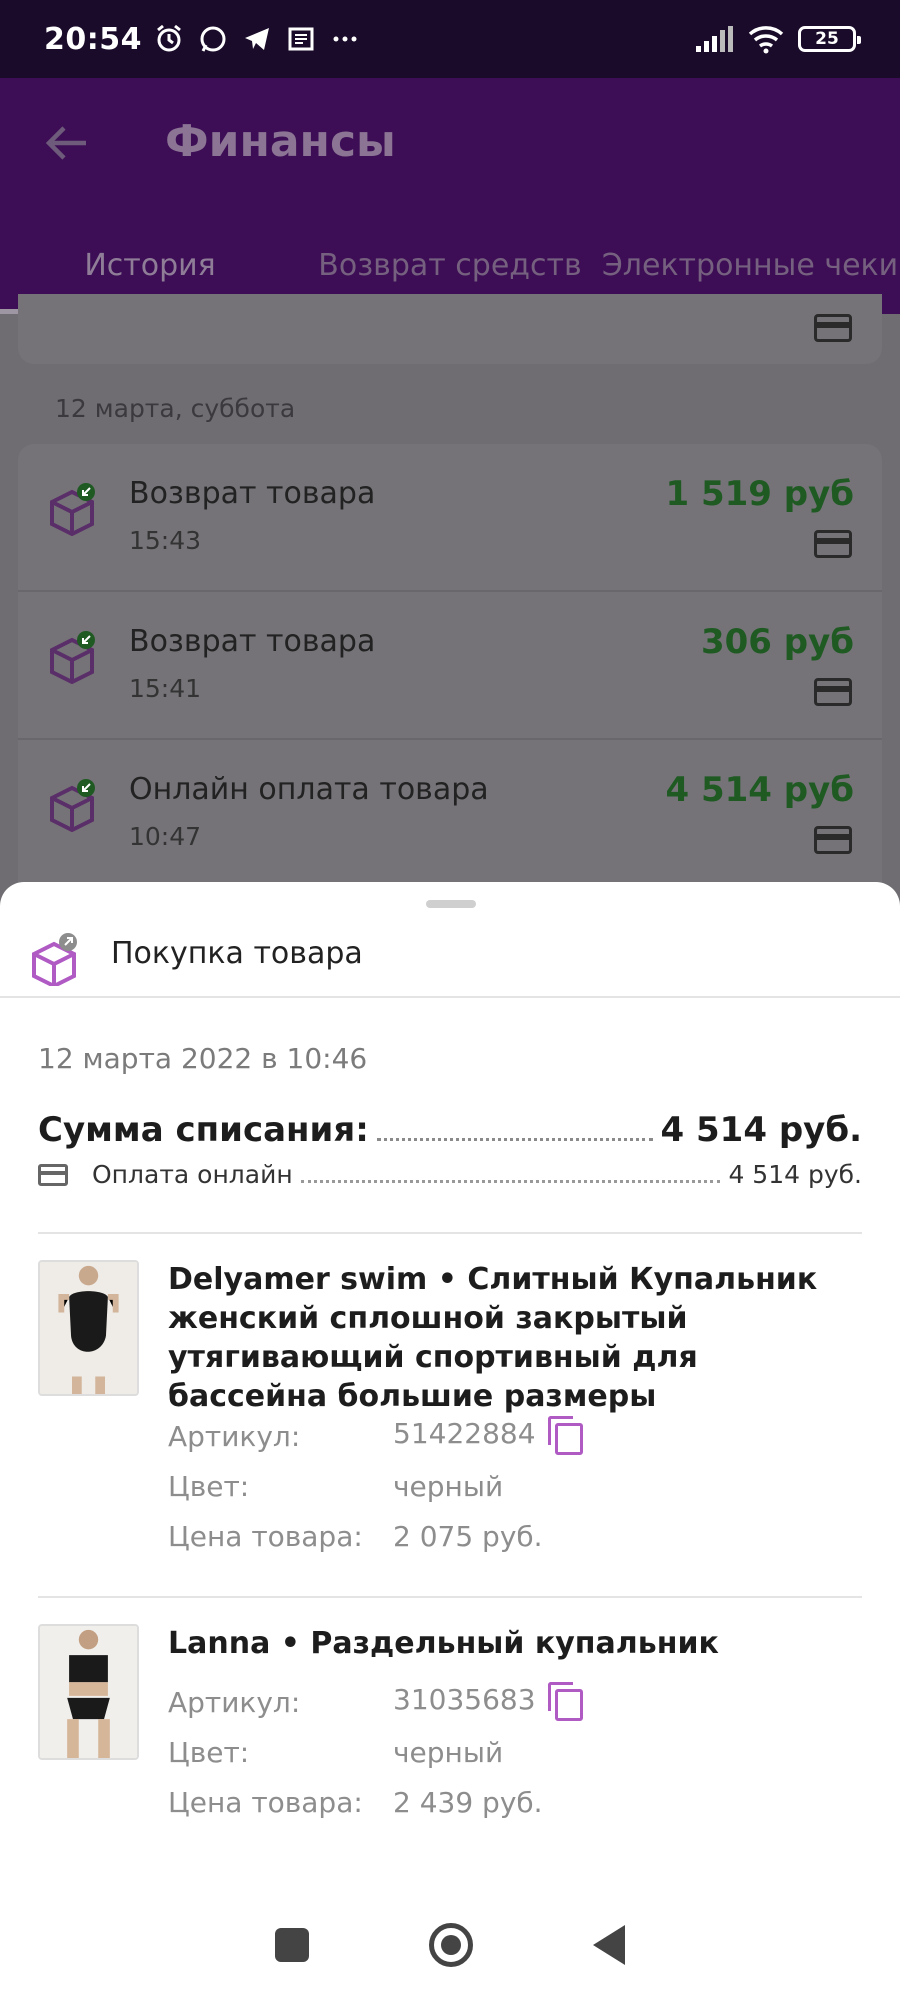 This screenshot has height=2000, width=900. What do you see at coordinates (345, 39) in the screenshot?
I see `more-icon` at bounding box center [345, 39].